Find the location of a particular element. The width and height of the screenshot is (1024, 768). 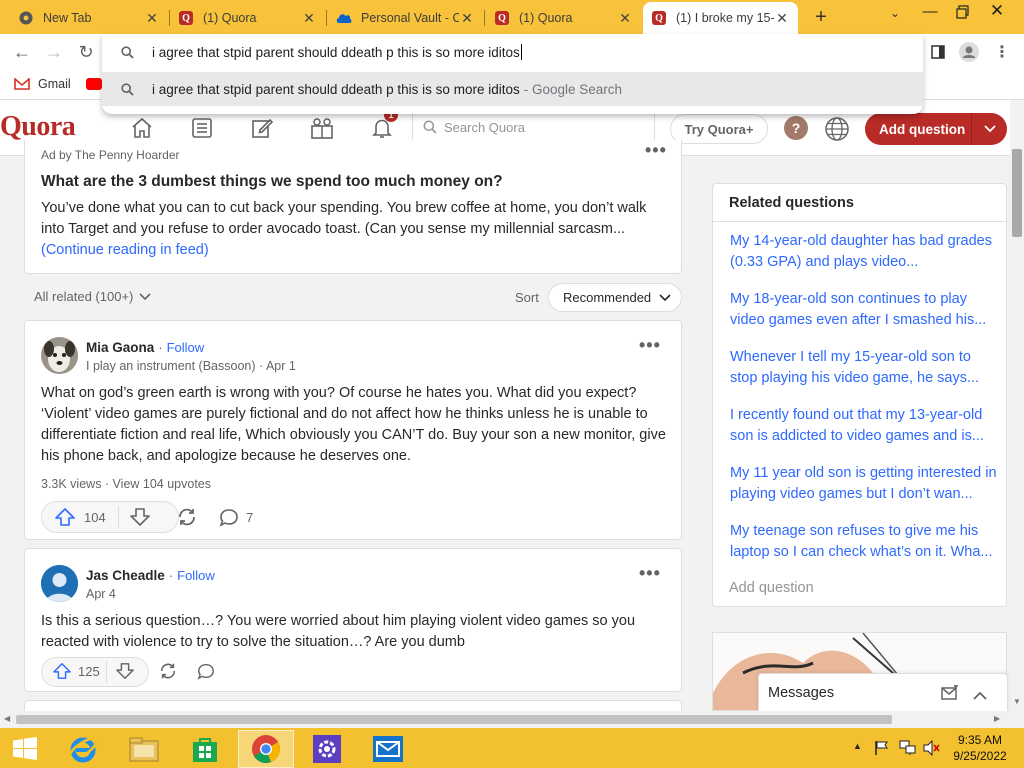

search-icon is located at coordinates (127, 89).